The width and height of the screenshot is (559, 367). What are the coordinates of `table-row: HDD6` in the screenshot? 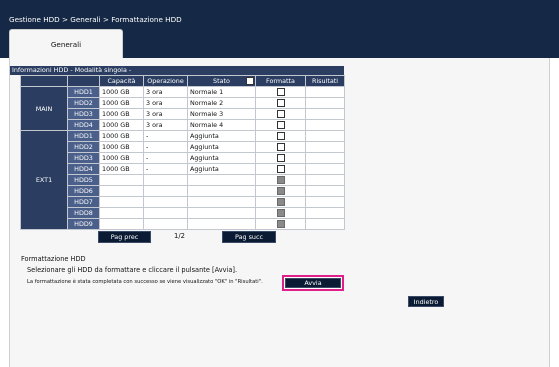 It's located at (183, 191).